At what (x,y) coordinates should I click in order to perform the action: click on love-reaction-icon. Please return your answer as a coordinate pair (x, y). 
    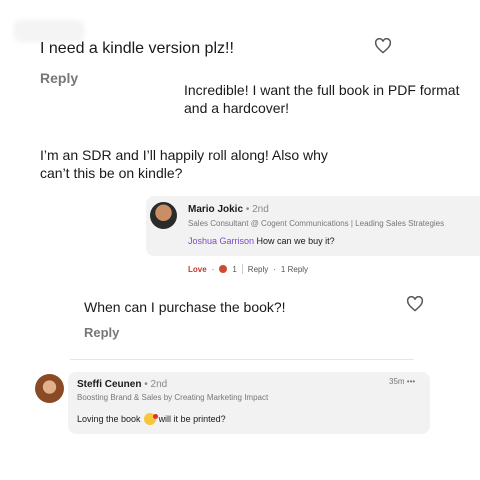
    Looking at the image, I should click on (223, 269).